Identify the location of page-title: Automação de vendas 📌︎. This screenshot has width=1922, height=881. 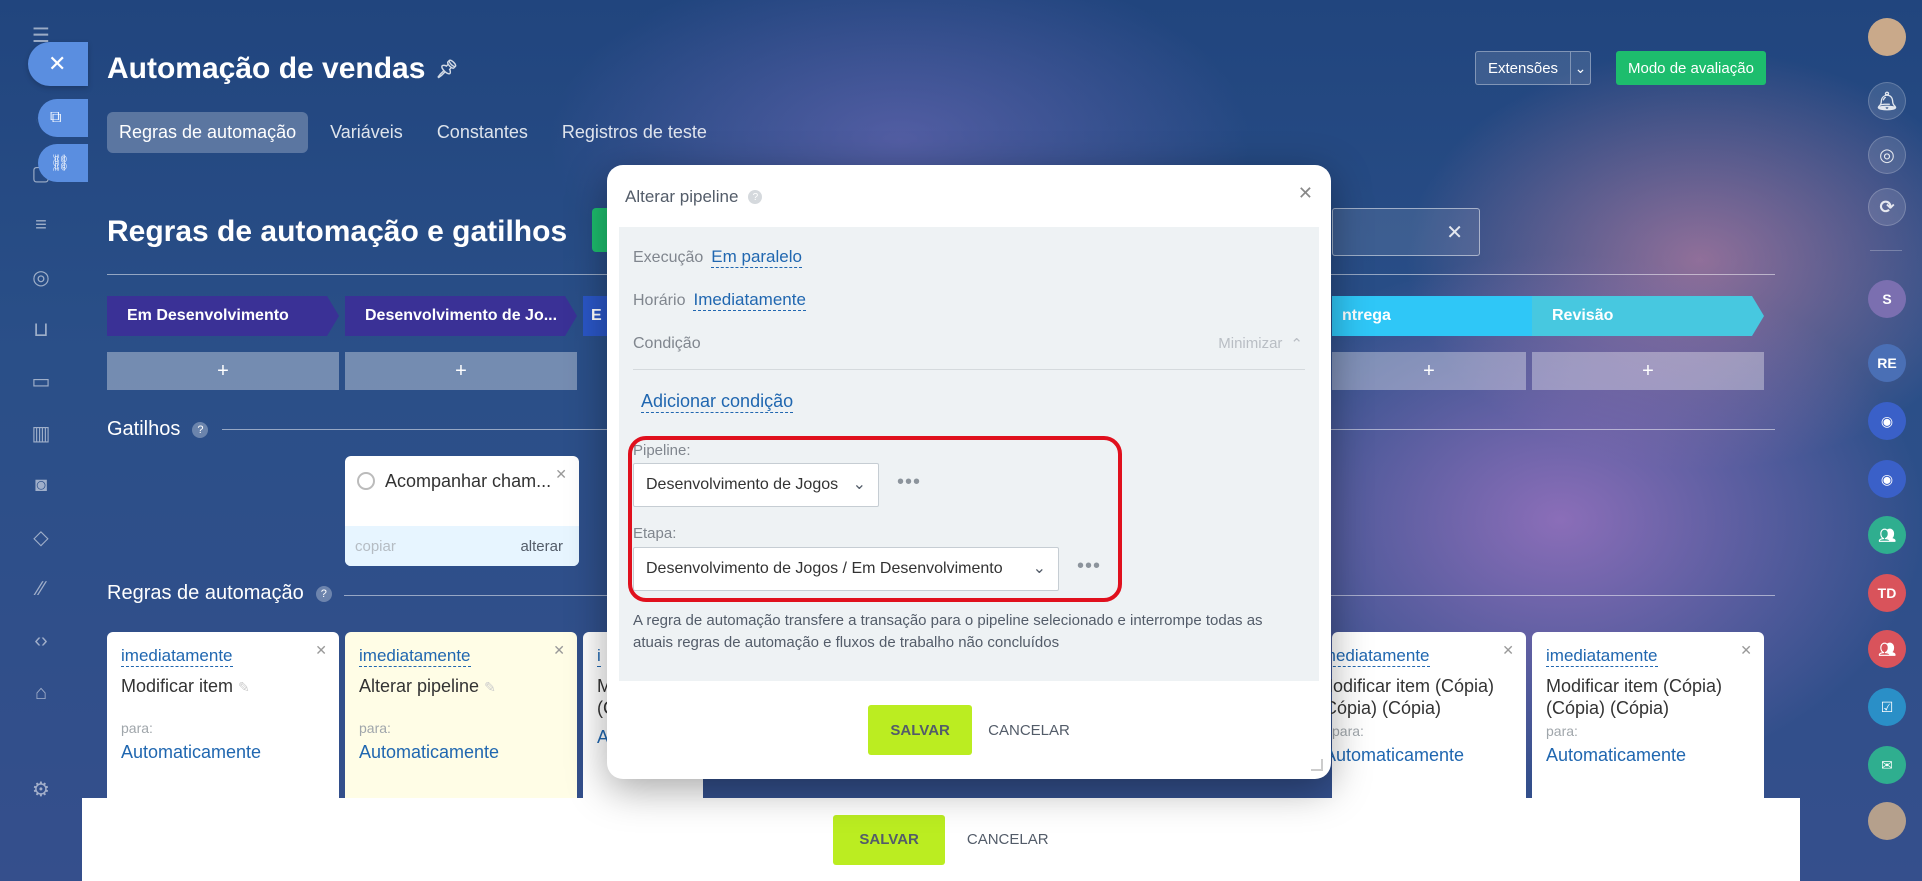
(282, 69).